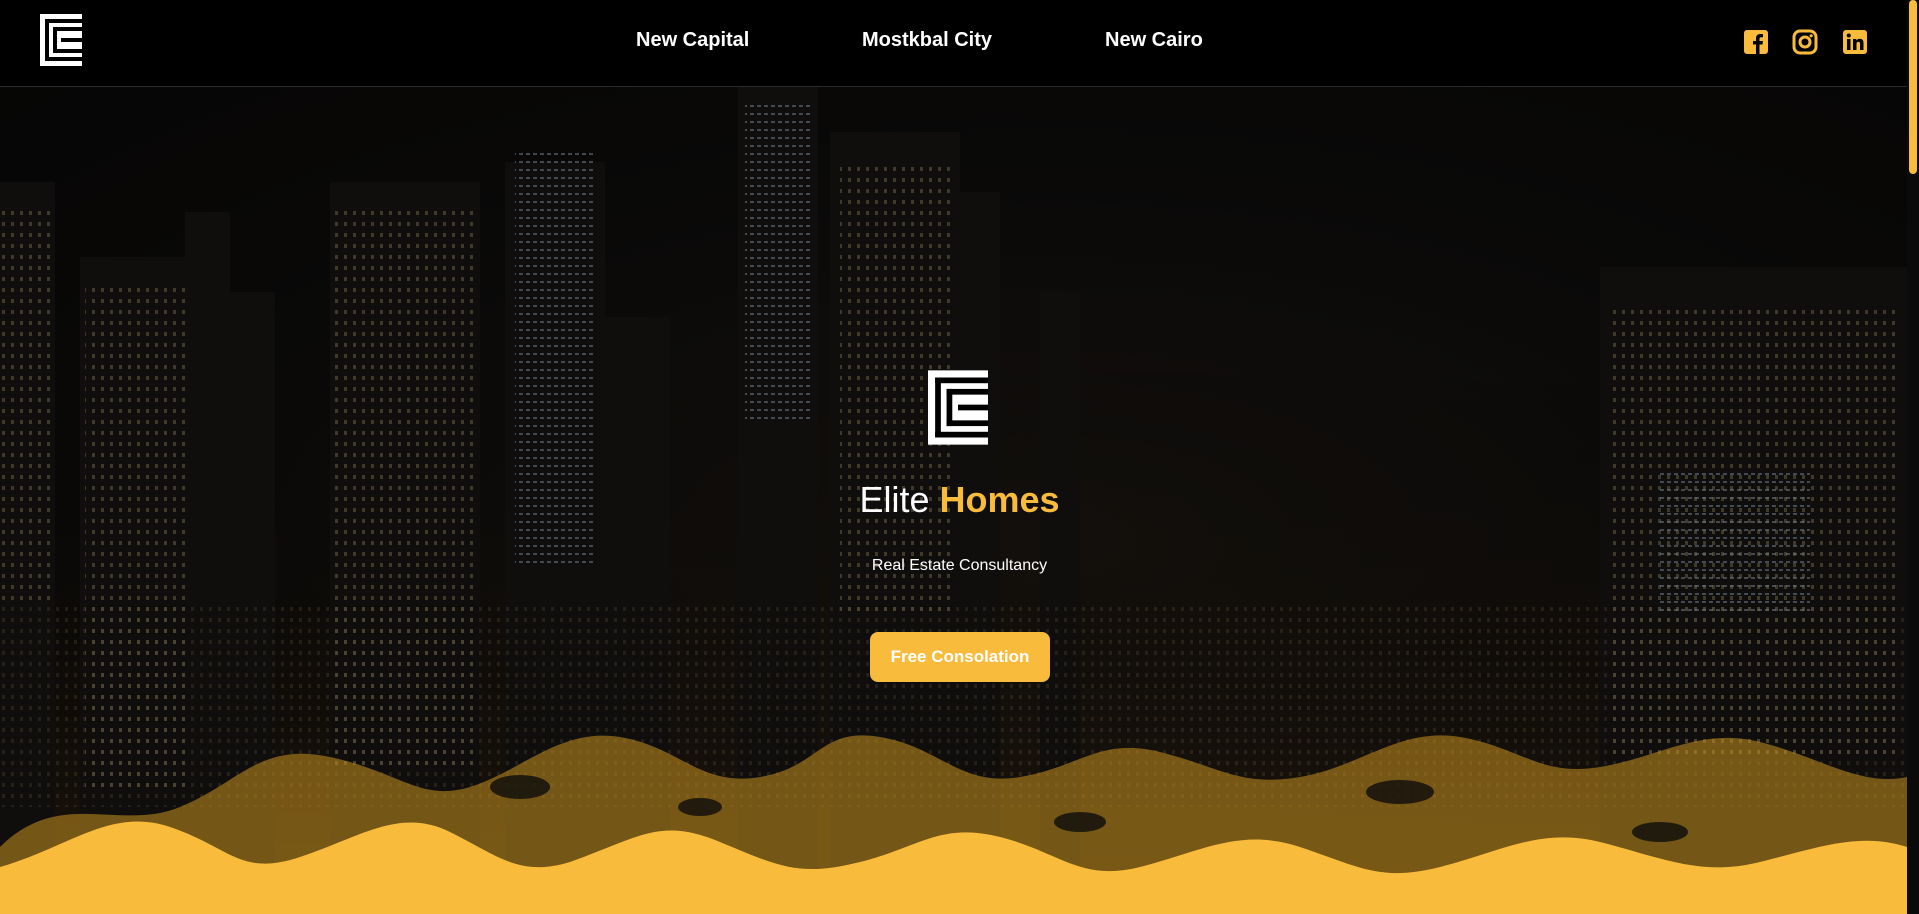  I want to click on hero-subtitle: Real Estate Consultancy, so click(959, 565).